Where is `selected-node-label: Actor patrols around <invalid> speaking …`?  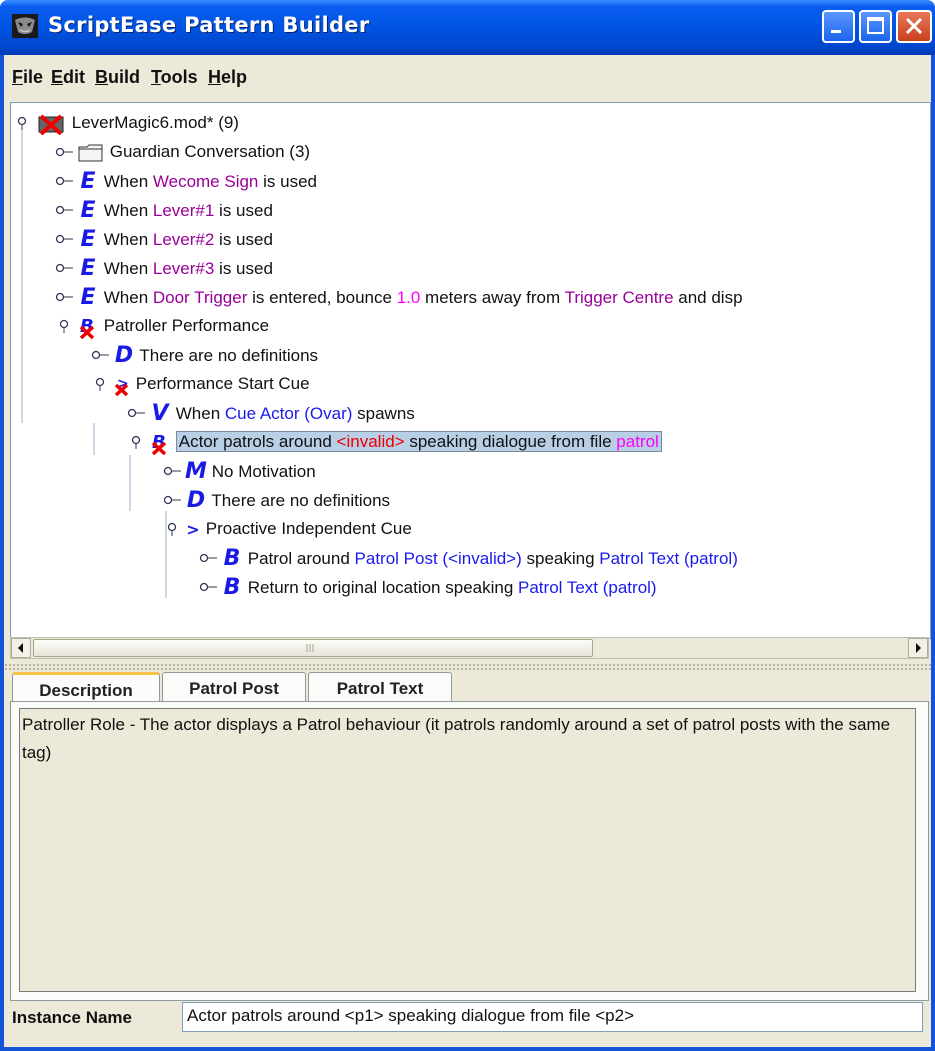
selected-node-label: Actor patrols around <invalid> speaking … is located at coordinates (418, 441).